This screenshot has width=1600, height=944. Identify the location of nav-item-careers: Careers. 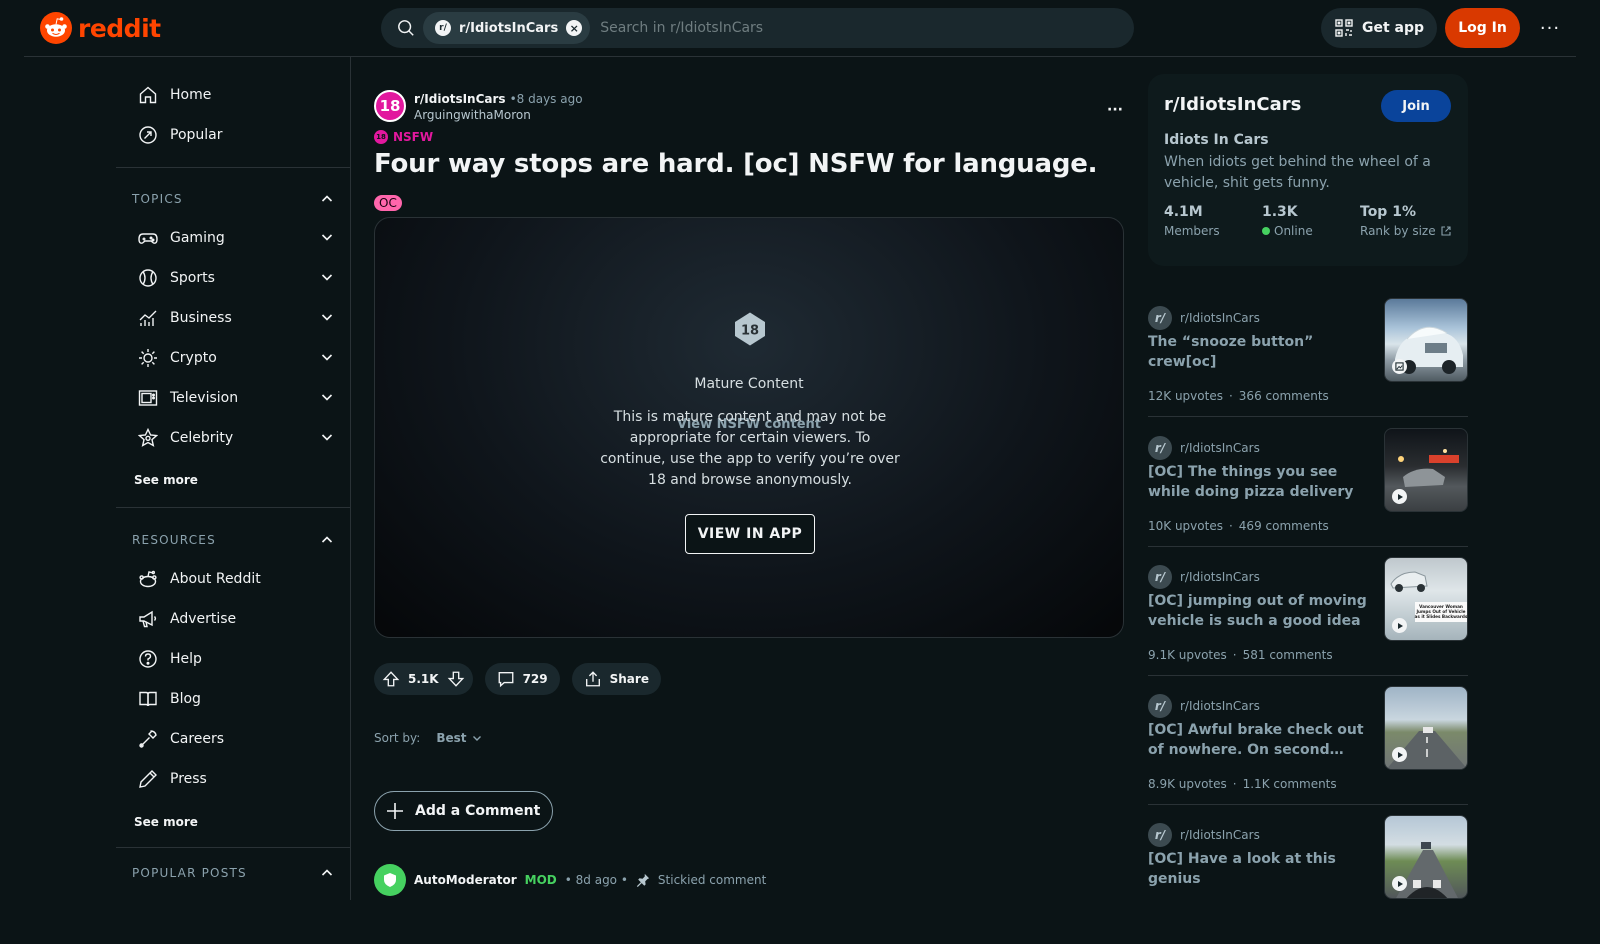
(237, 739).